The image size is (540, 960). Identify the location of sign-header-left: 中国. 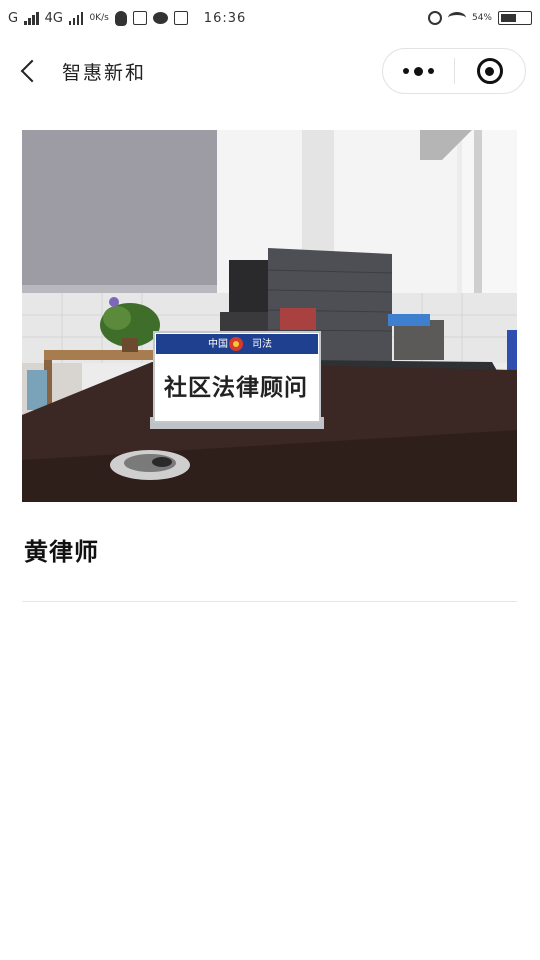
(218, 344).